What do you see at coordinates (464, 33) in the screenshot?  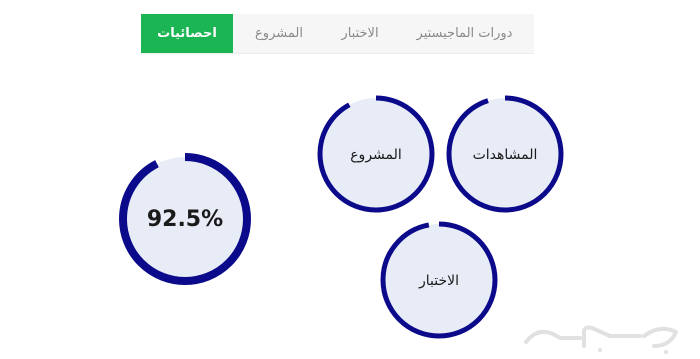 I see `tab-masters-courses: دورات الماجيستير` at bounding box center [464, 33].